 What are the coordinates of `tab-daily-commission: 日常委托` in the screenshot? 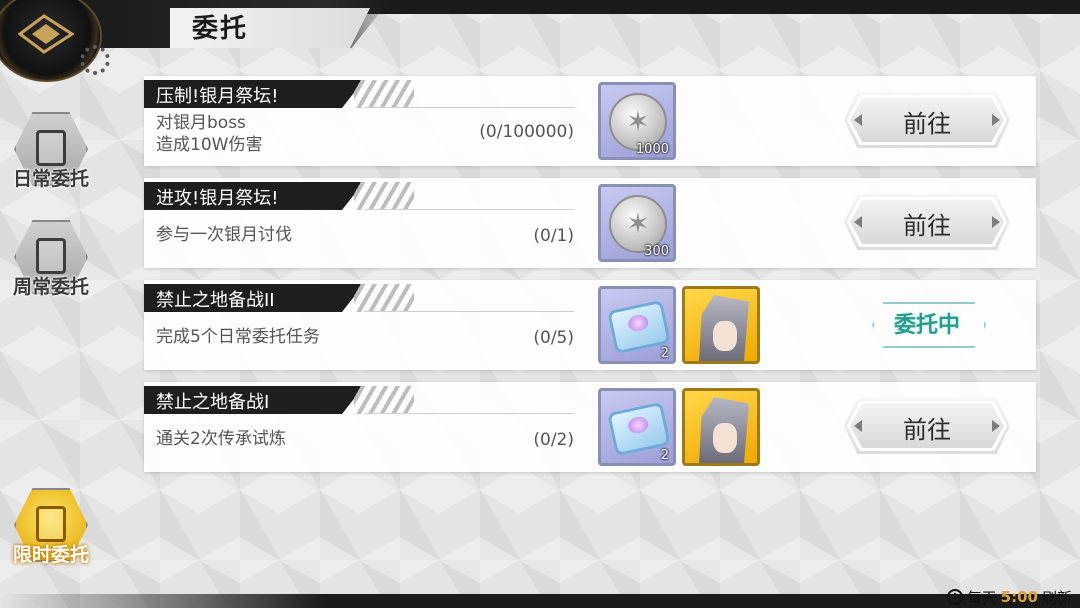 It's located at (51, 157).